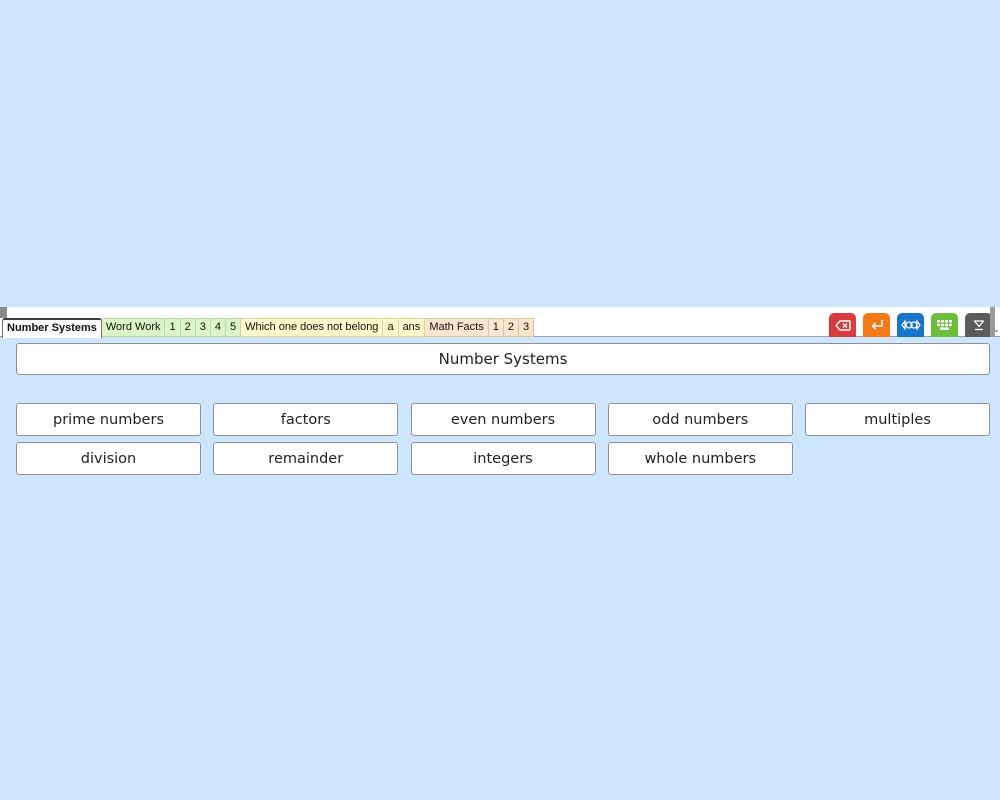  What do you see at coordinates (503, 419) in the screenshot?
I see `word-button-even-numbers: even numbers` at bounding box center [503, 419].